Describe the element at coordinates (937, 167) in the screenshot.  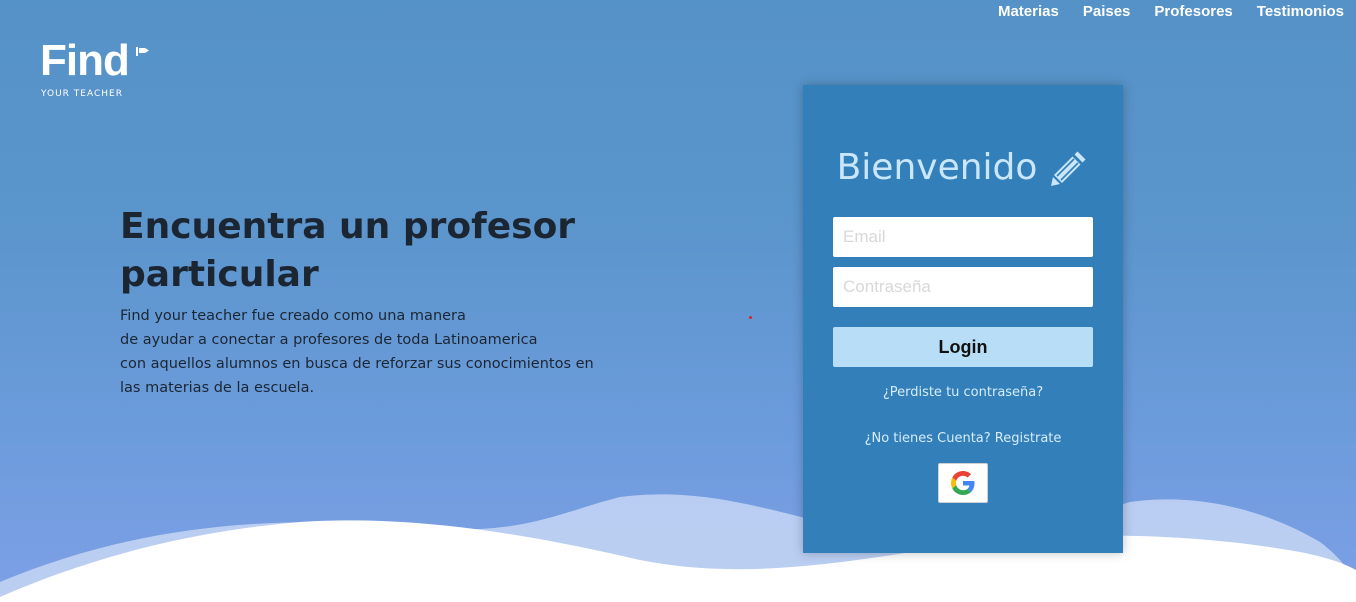
I see `login-title-text: Bienvenido` at that location.